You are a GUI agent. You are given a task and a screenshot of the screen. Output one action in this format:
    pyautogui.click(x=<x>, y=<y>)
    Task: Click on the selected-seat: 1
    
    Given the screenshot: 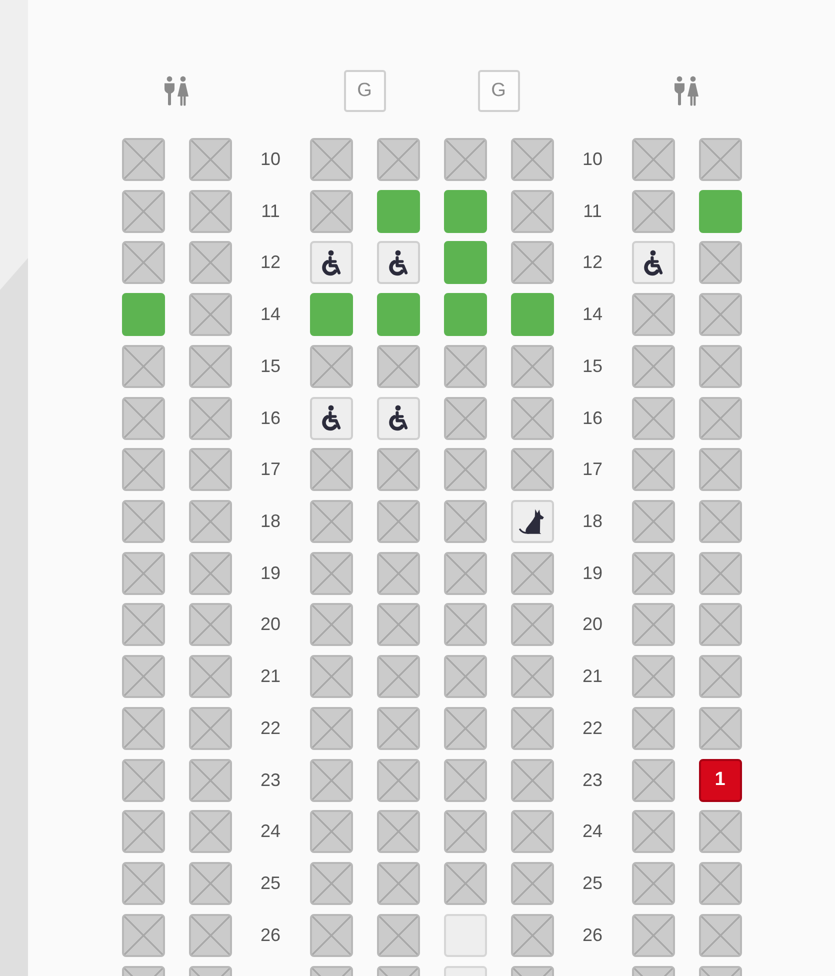 What is the action you would take?
    pyautogui.click(x=720, y=780)
    